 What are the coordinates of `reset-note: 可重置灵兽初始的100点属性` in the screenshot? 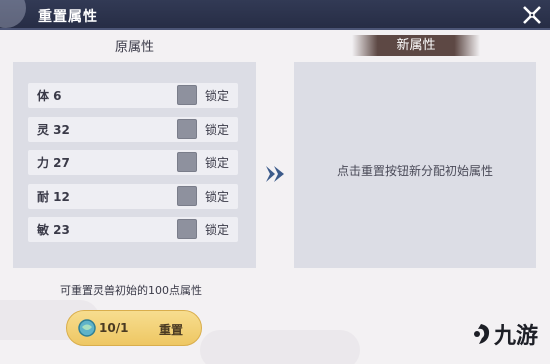 It's located at (131, 290).